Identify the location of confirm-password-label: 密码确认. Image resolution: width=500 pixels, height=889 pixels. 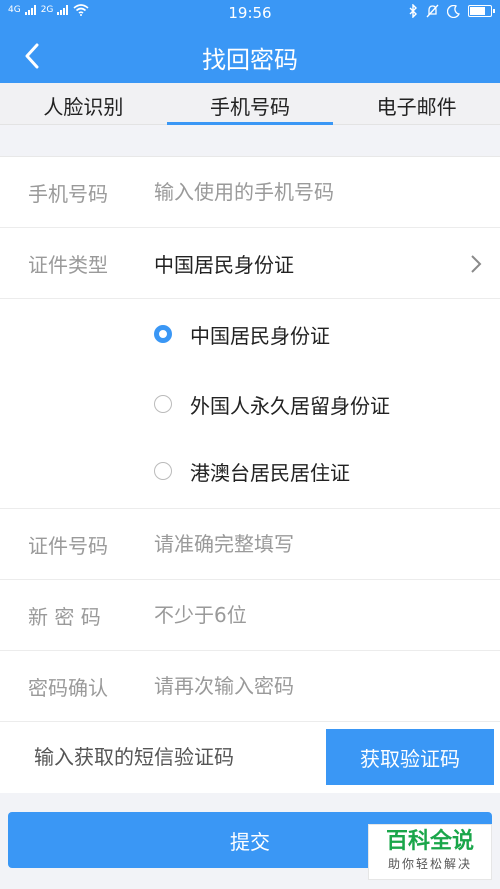
(68, 687).